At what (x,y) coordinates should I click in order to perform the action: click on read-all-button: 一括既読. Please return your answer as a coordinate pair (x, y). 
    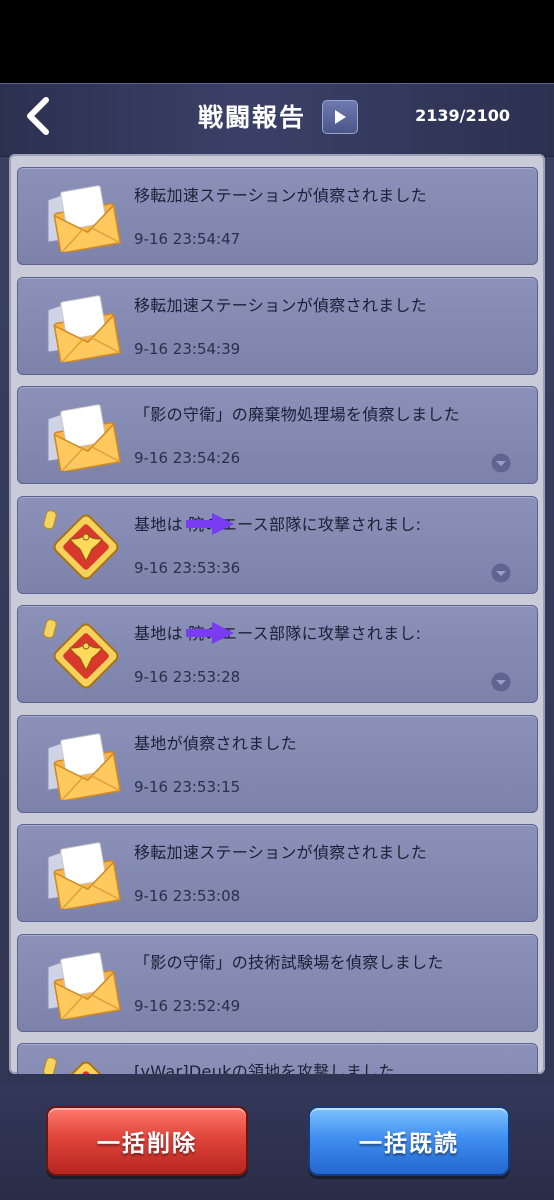
    Looking at the image, I should click on (409, 1141).